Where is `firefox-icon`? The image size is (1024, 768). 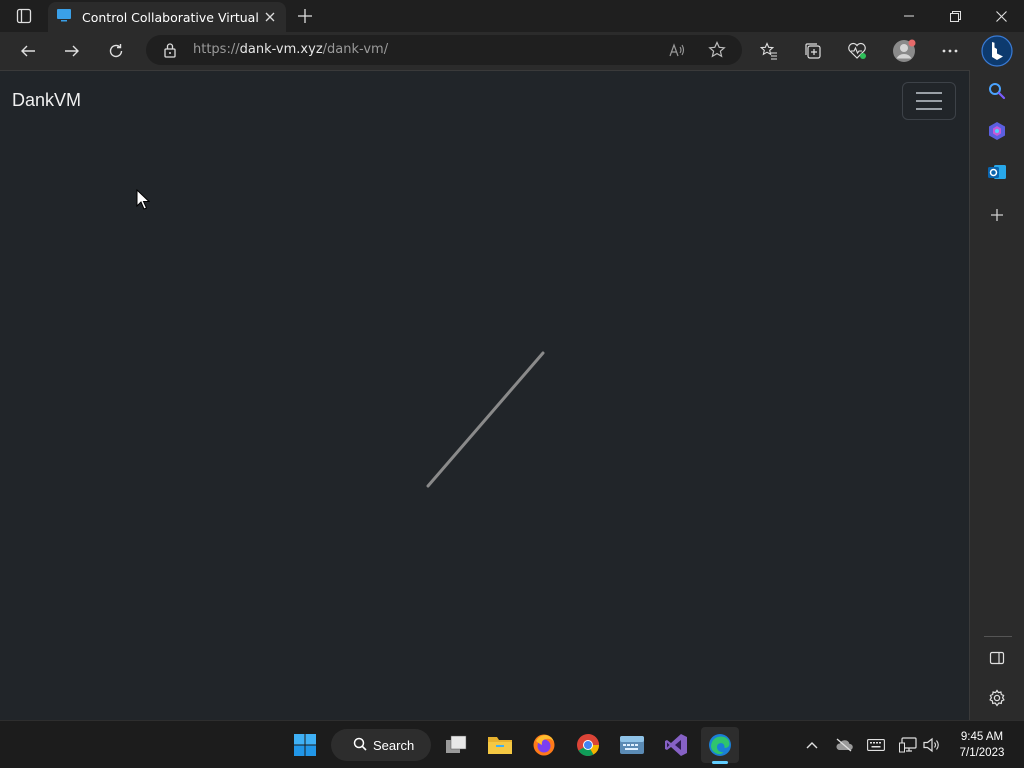 firefox-icon is located at coordinates (544, 745).